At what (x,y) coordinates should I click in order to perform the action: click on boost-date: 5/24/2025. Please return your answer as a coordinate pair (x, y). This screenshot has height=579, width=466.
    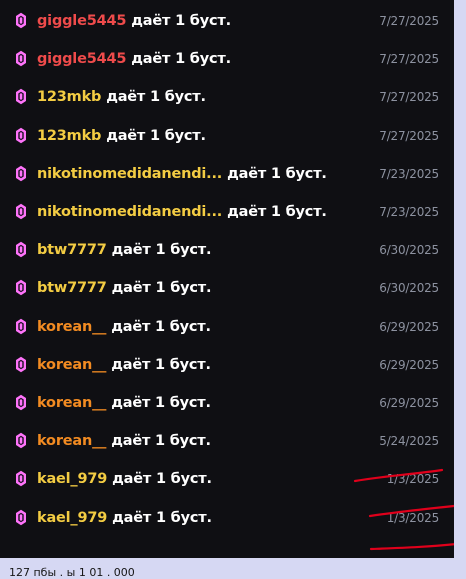
    Looking at the image, I should click on (409, 441).